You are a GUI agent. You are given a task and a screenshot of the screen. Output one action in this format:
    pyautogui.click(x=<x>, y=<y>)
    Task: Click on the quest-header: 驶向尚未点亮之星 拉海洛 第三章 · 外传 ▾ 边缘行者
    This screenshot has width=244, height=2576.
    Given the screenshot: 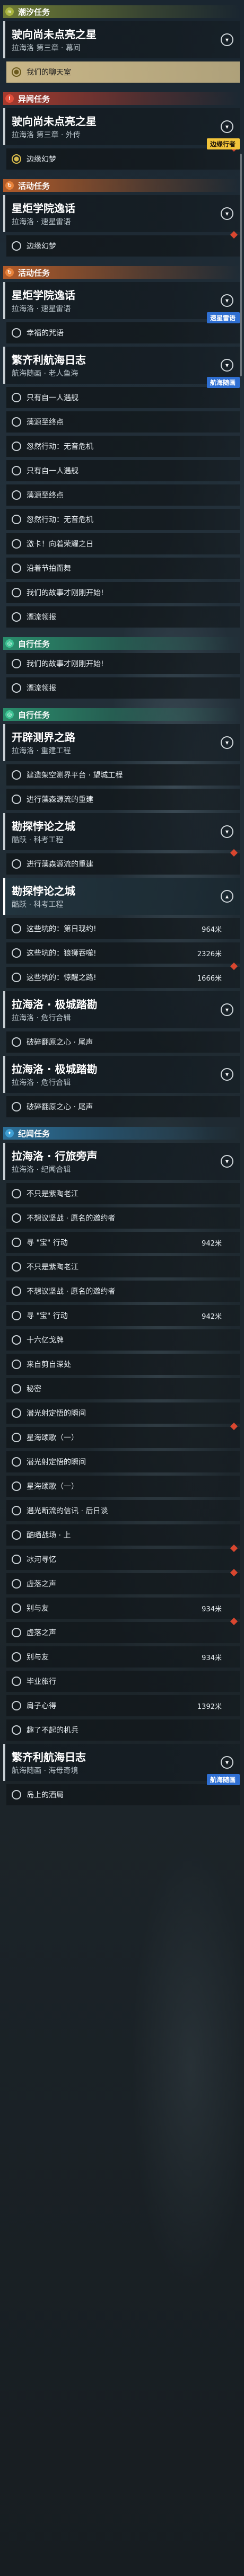 What is the action you would take?
    pyautogui.click(x=122, y=128)
    